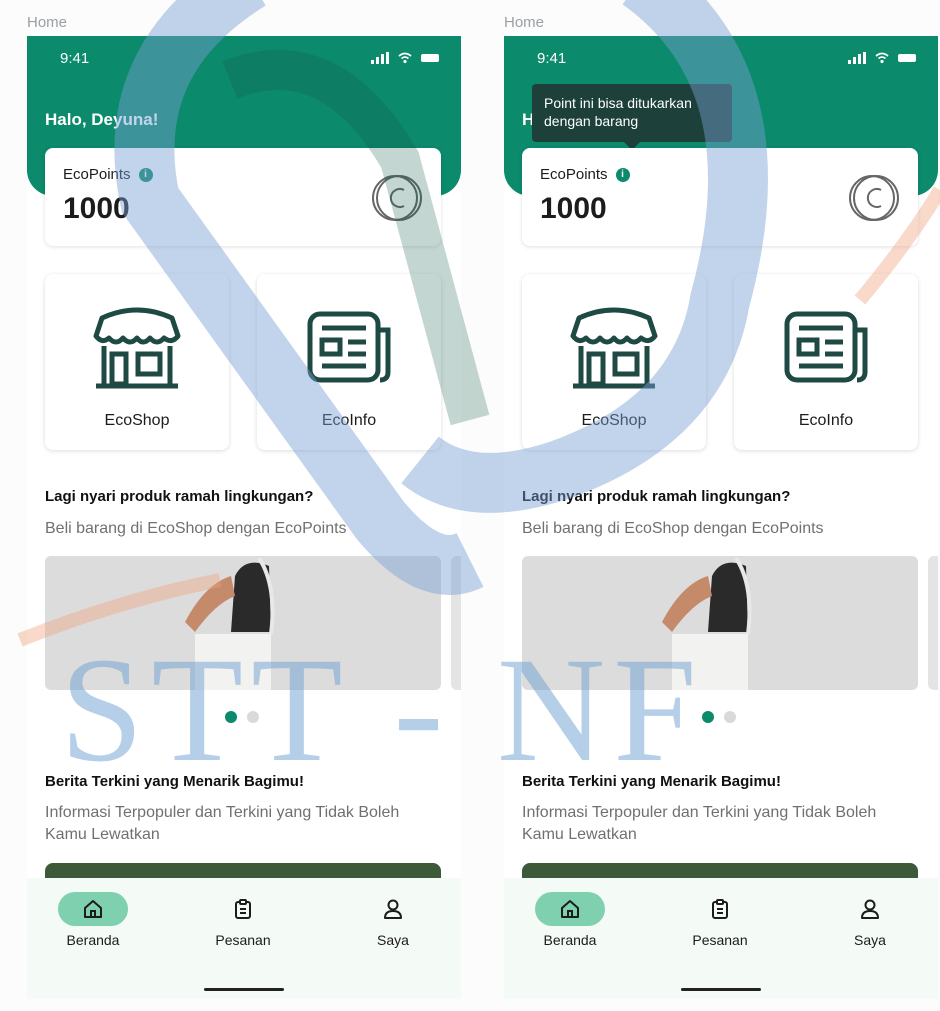  Describe the element at coordinates (102, 119) in the screenshot. I see `greeting-text: Halo, Deyuna!` at that location.